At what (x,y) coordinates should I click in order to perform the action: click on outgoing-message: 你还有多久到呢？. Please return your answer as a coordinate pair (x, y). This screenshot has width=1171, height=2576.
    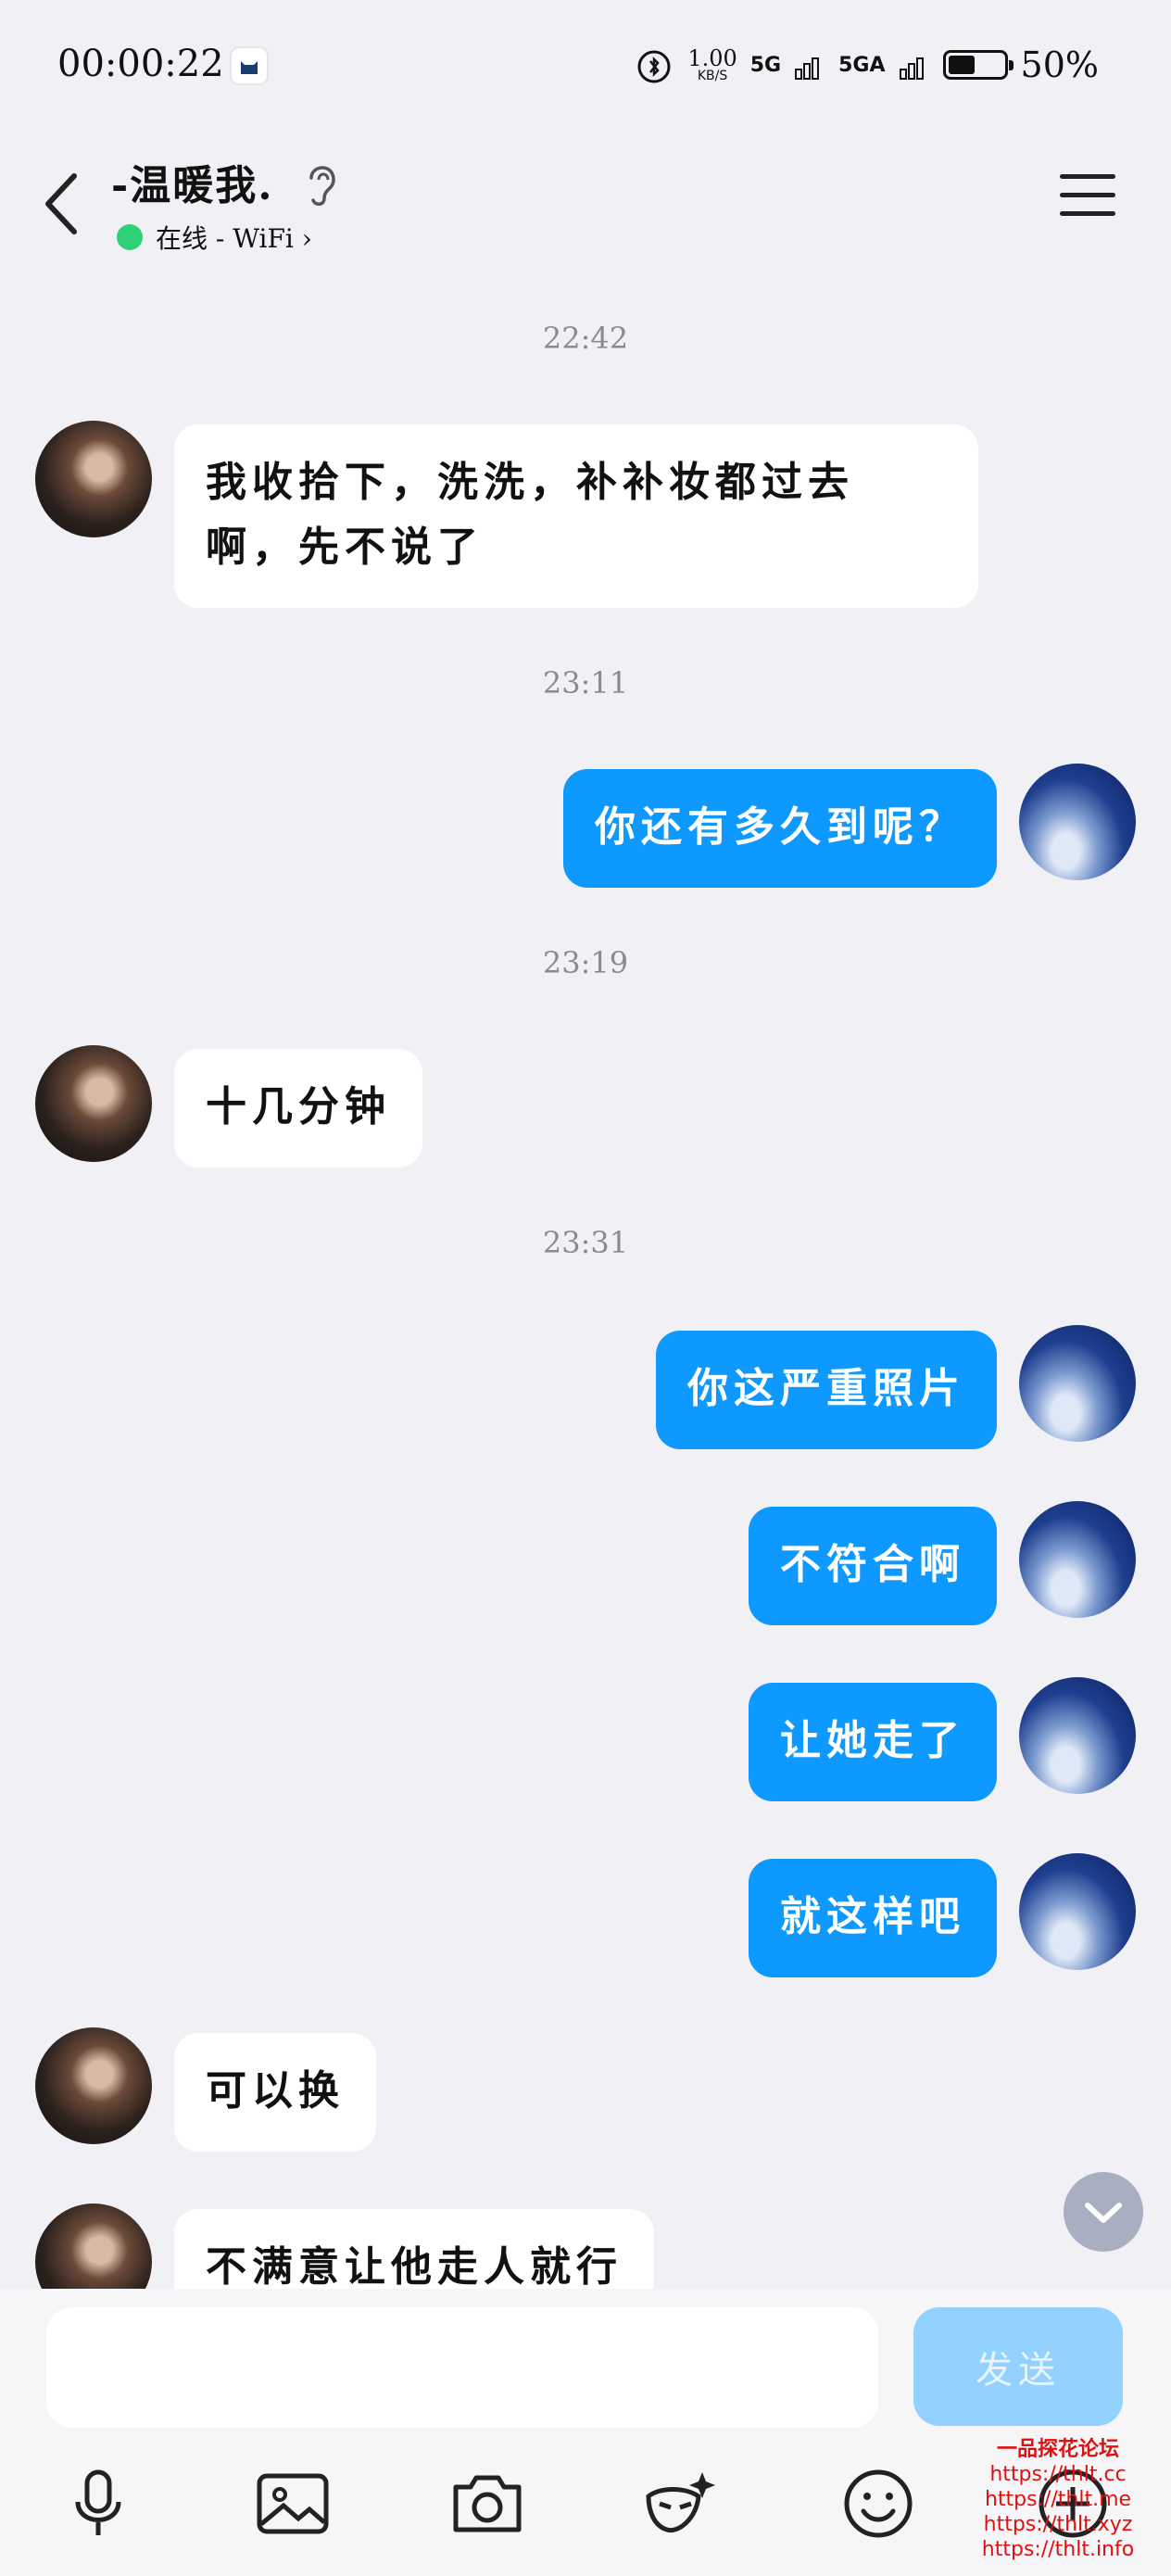
    Looking at the image, I should click on (780, 828).